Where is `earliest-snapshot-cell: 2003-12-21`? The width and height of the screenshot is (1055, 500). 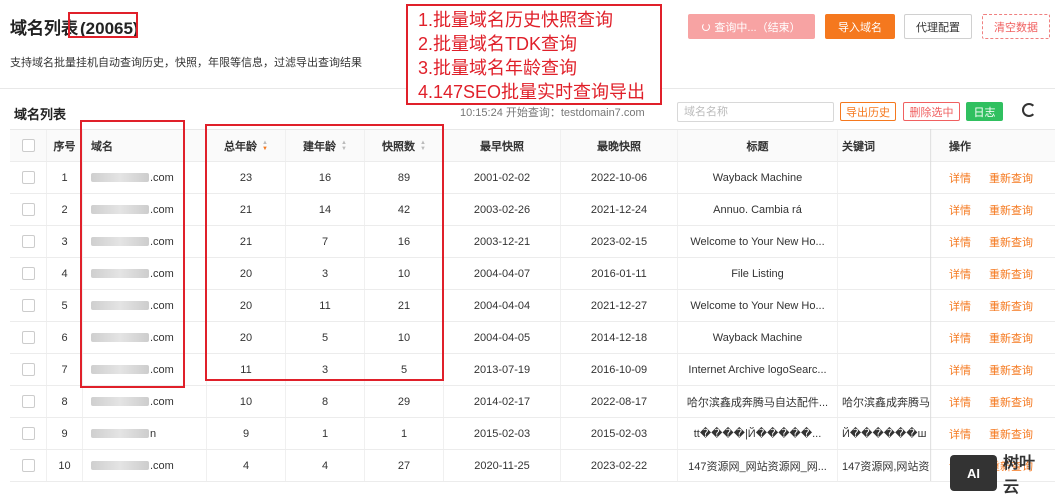
earliest-snapshot-cell: 2003-12-21 is located at coordinates (502, 241).